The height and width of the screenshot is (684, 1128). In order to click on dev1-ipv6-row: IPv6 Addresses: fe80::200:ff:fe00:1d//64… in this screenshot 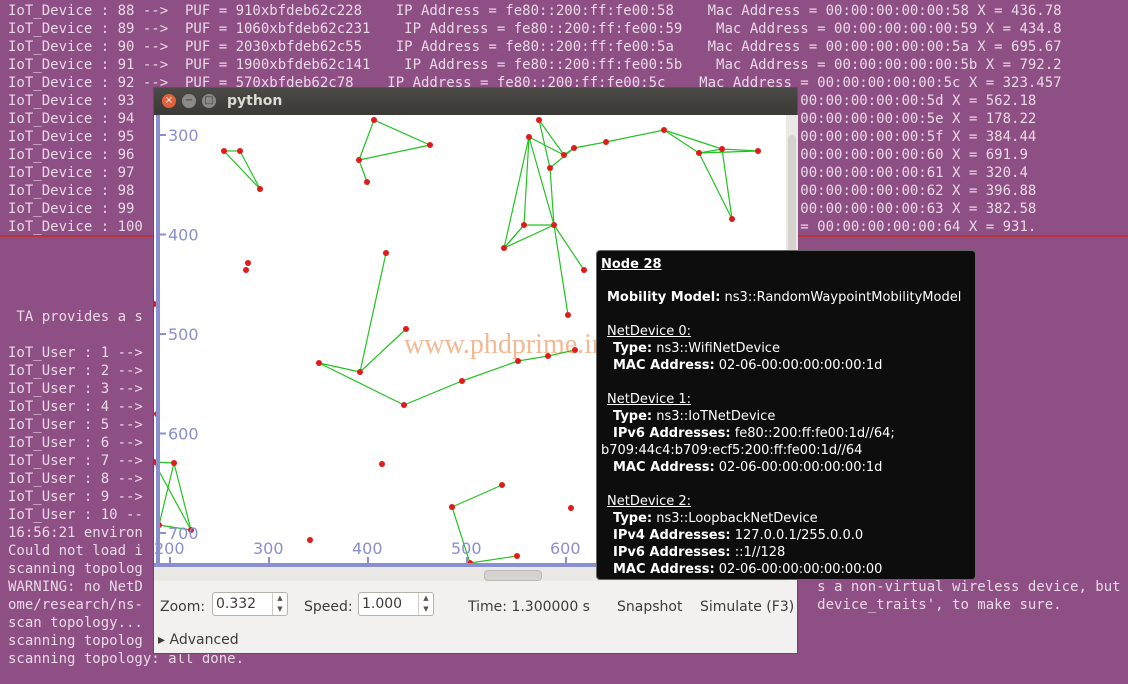, I will do `click(754, 434)`.